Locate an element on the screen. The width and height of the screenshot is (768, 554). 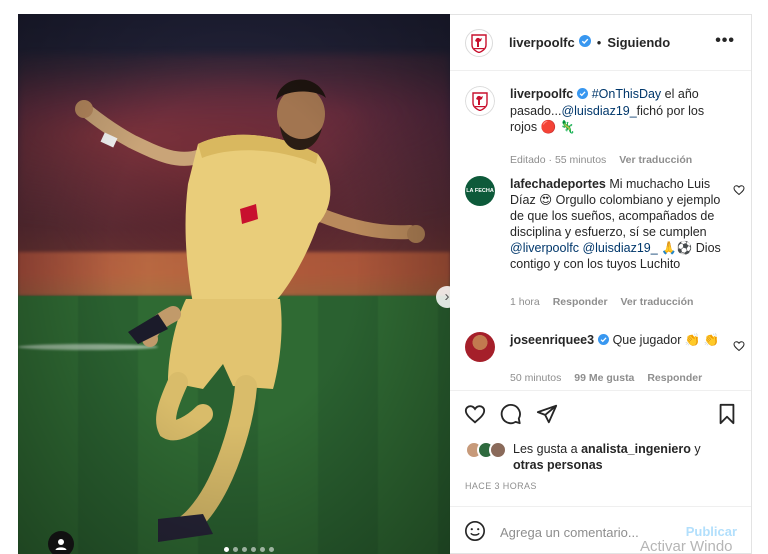
comment-username: joseenriquee3 is located at coordinates (552, 340).